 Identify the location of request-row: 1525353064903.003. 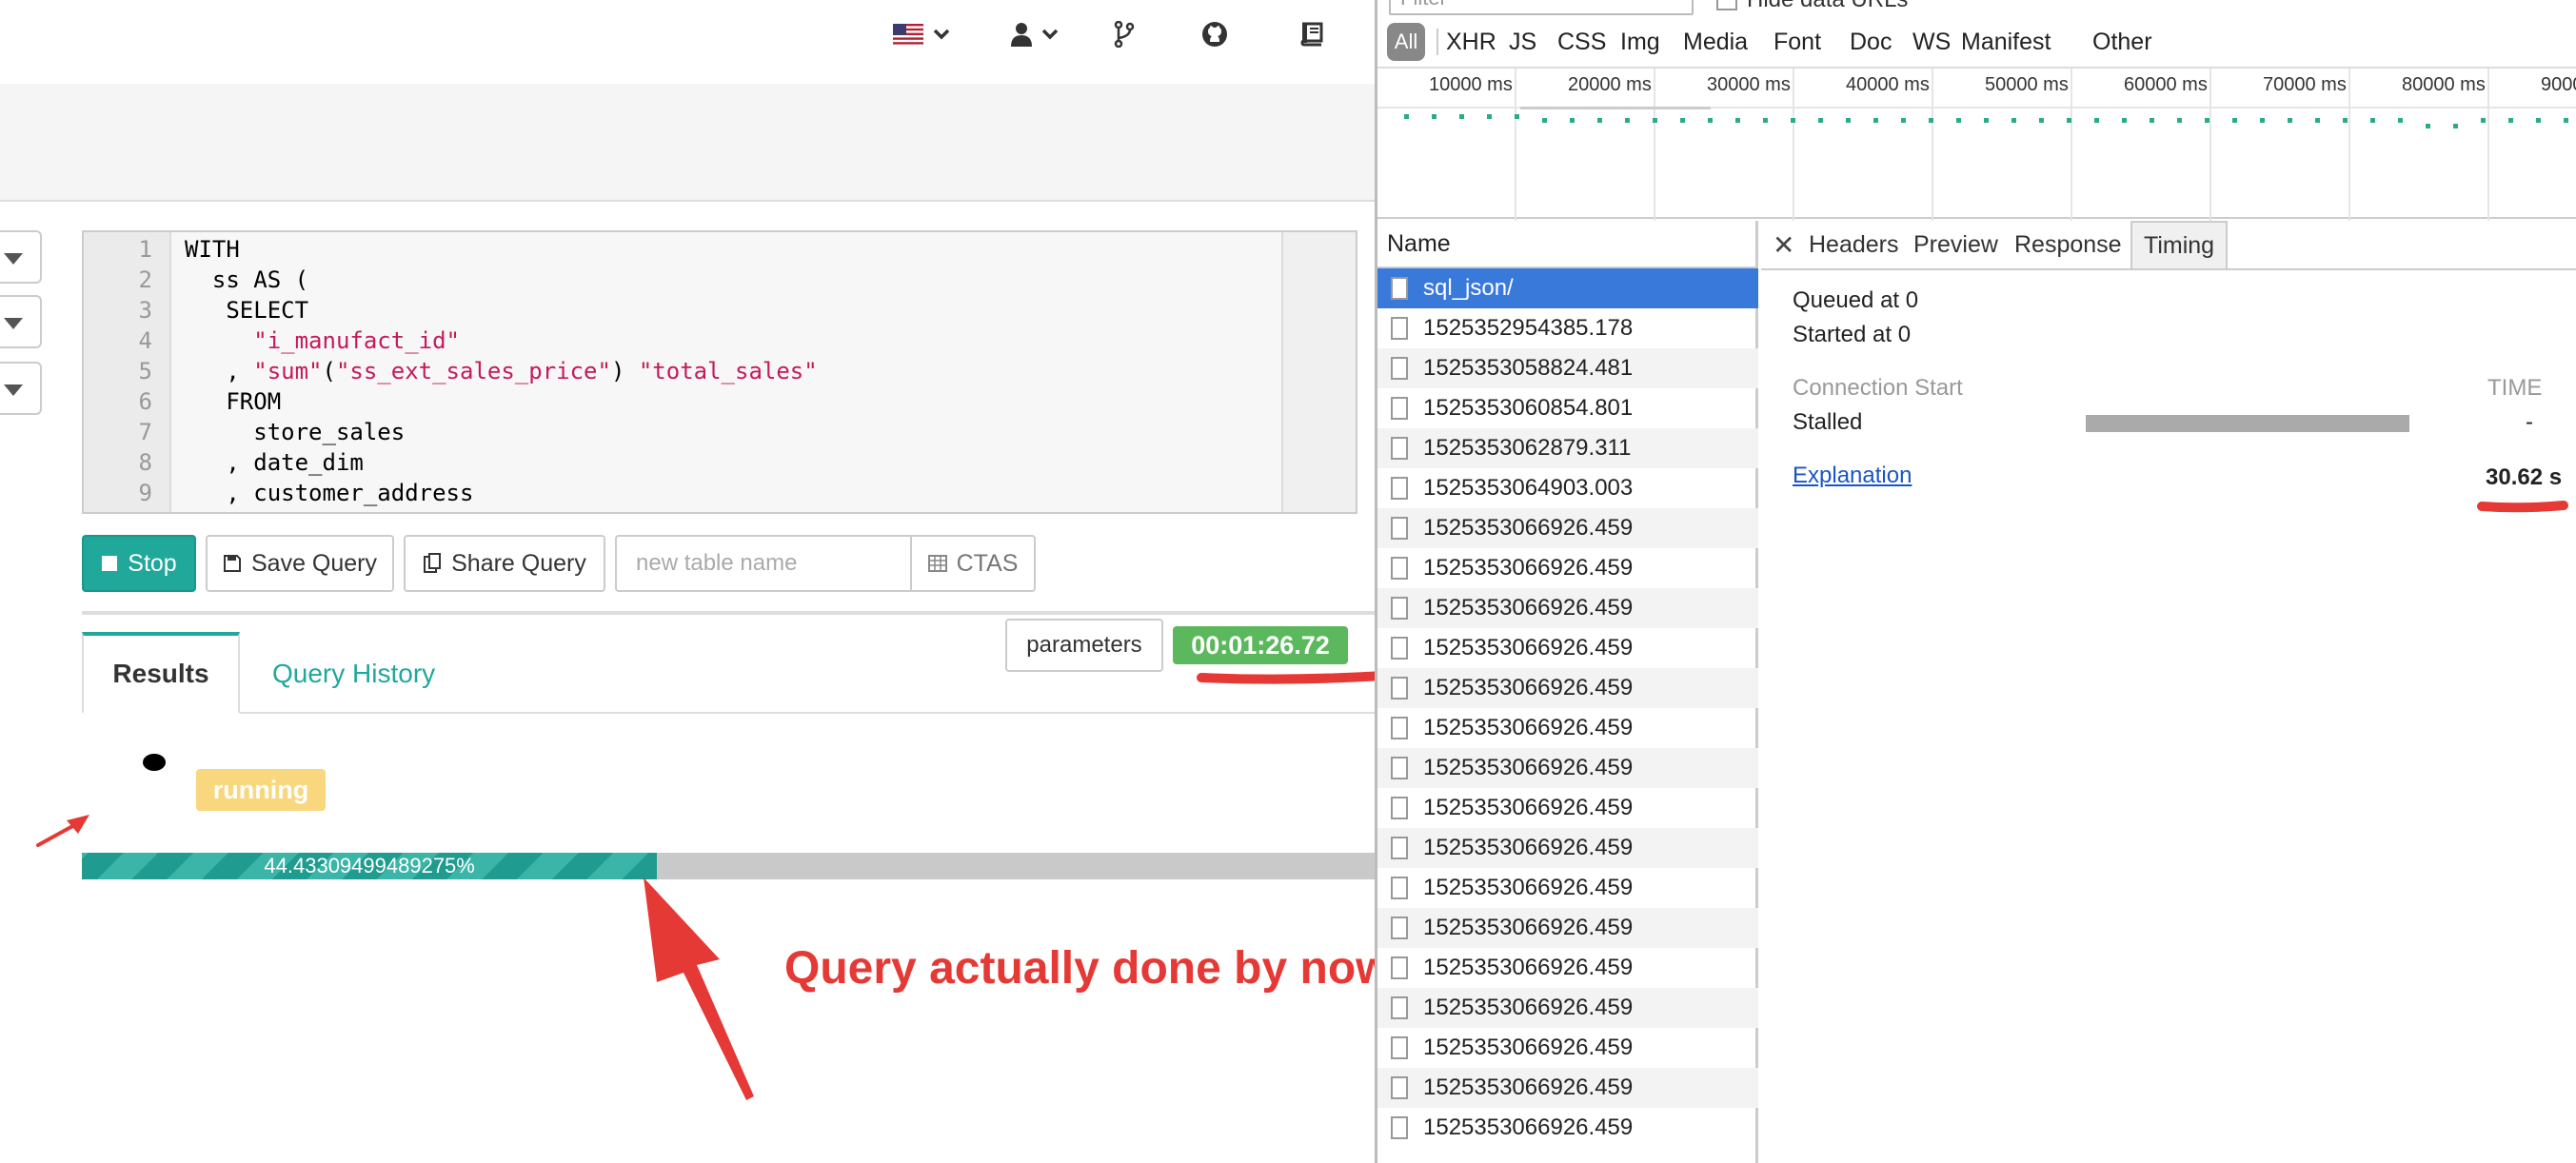
(1567, 488).